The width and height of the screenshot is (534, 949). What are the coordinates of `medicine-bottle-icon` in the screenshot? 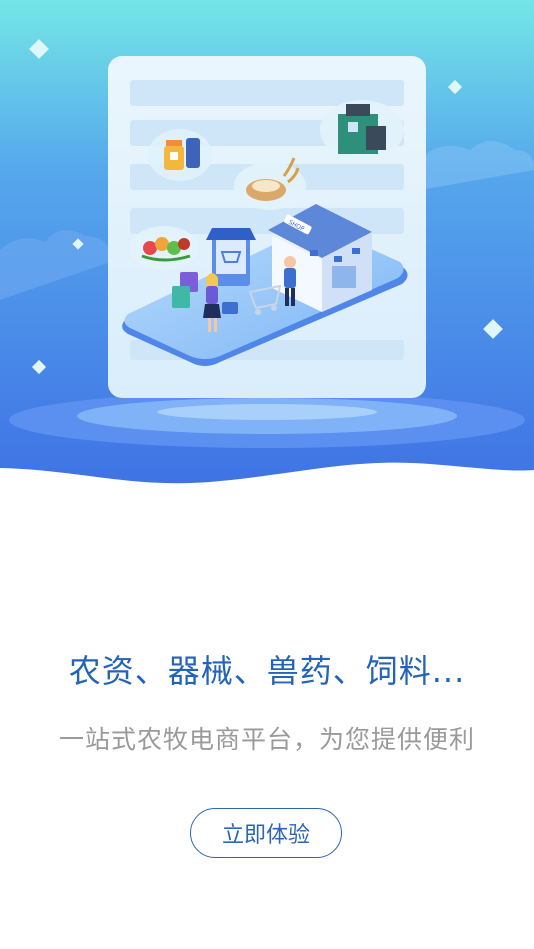 It's located at (180, 155).